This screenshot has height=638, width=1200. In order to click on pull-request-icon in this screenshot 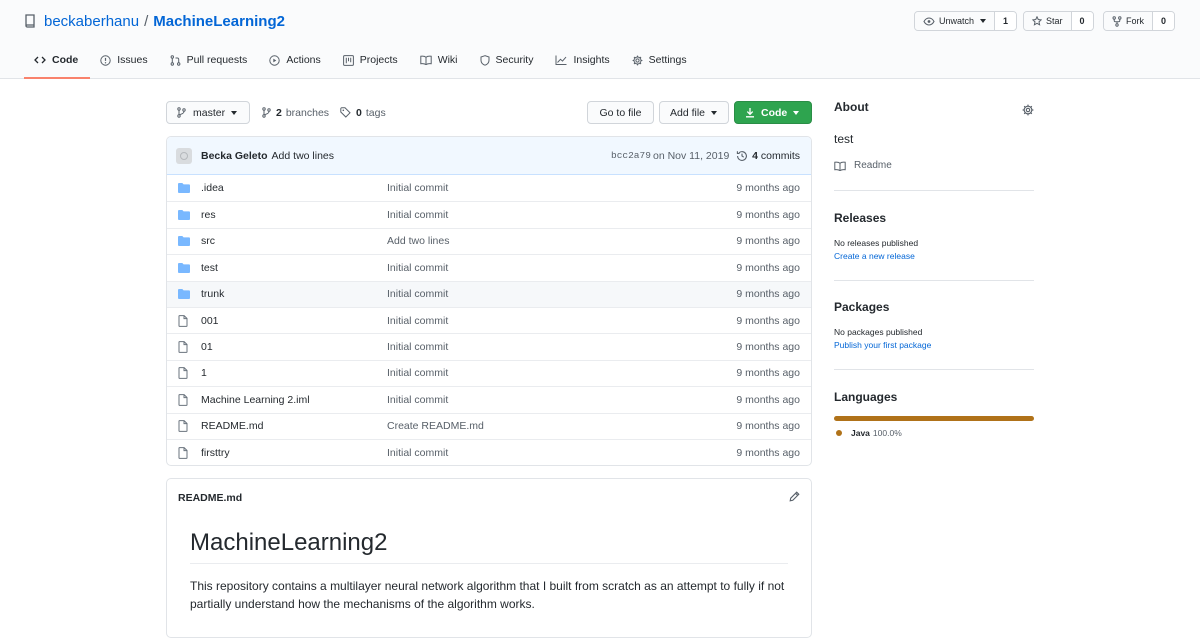, I will do `click(175, 60)`.